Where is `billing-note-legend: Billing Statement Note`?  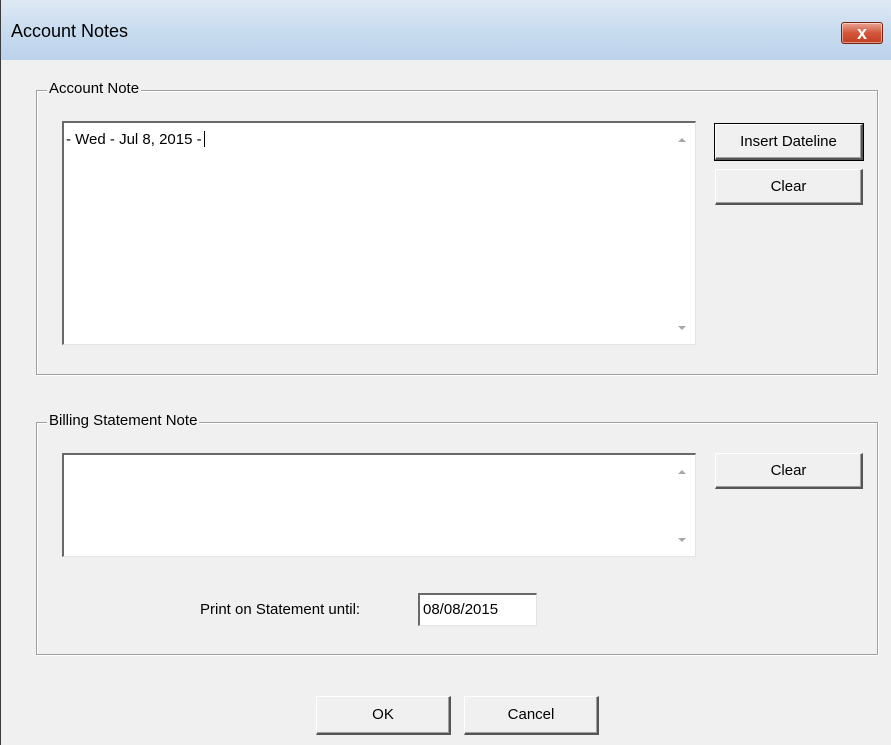 billing-note-legend: Billing Statement Note is located at coordinates (123, 420).